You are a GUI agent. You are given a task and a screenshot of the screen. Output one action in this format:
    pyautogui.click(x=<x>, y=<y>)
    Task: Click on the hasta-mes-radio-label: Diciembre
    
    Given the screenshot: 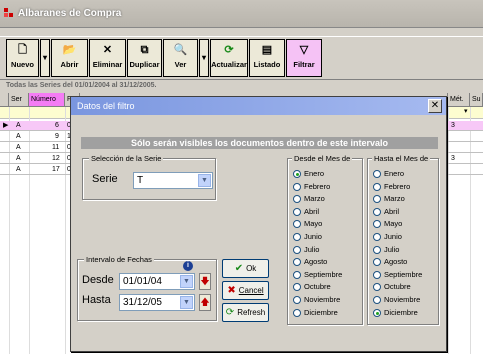 What is the action you would take?
    pyautogui.click(x=401, y=312)
    